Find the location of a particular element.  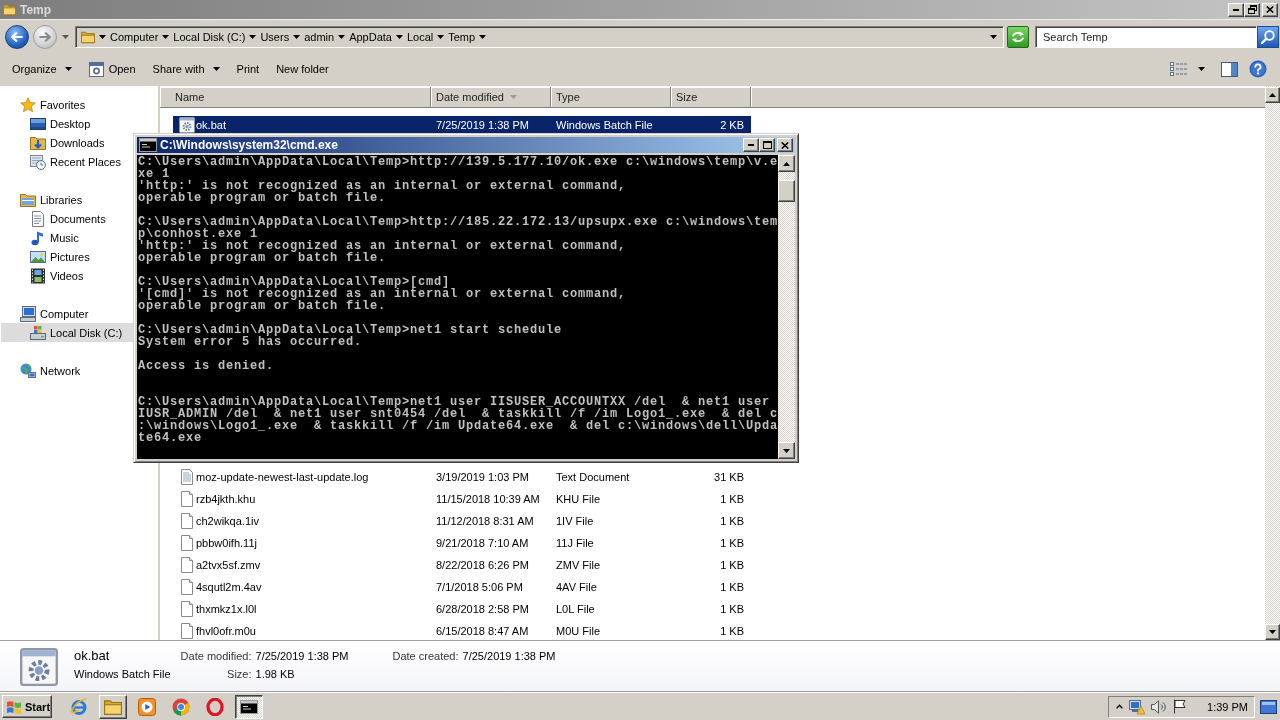

file-row: ok.bat 7/25/2019 1:38 PM Windows Batch File 2 KB is located at coordinates (462, 125).